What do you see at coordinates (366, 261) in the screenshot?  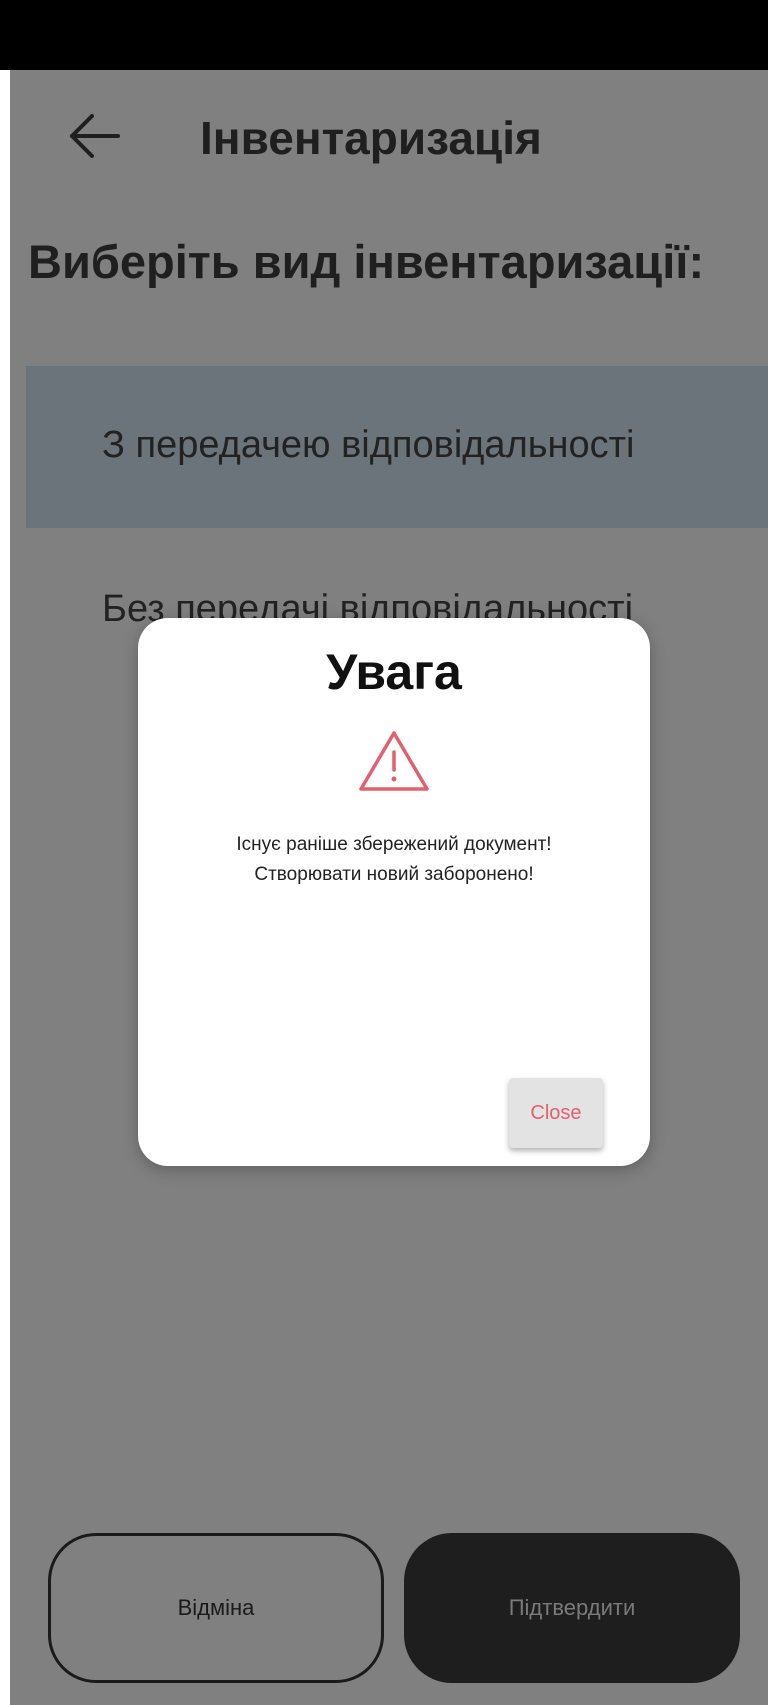 I see `section-title: Виберіть вид інвентаризації:` at bounding box center [366, 261].